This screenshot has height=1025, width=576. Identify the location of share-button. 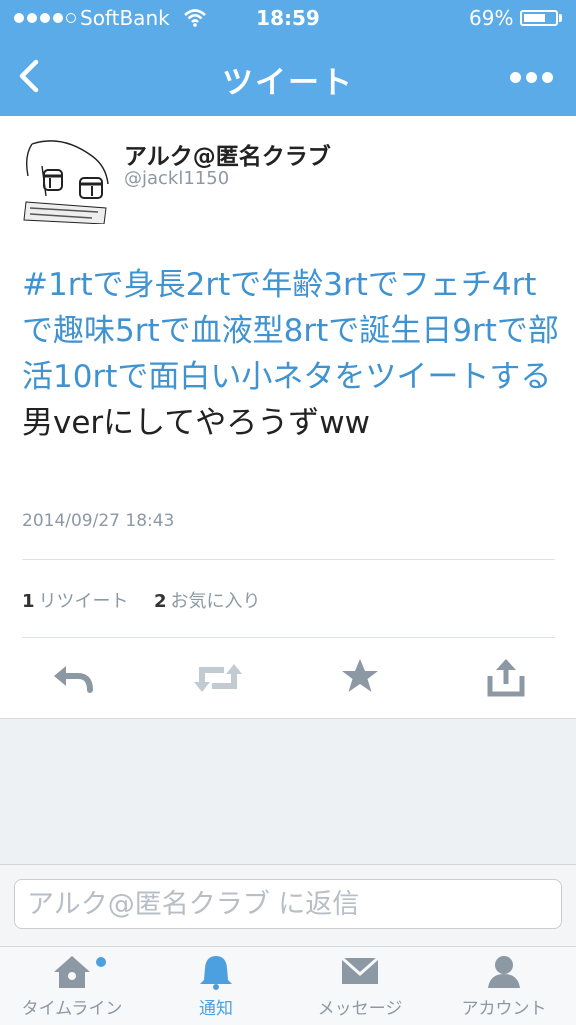
(506, 678).